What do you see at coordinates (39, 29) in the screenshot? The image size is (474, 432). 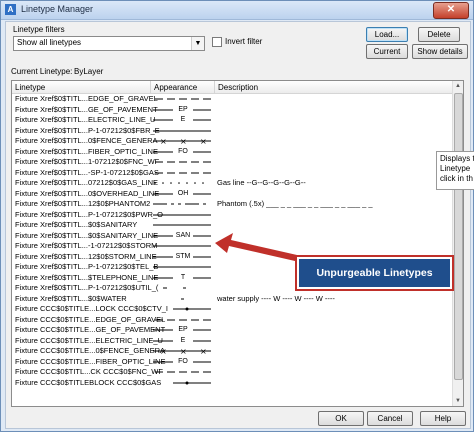 I see `linetype-filters-label: Linetype filters` at bounding box center [39, 29].